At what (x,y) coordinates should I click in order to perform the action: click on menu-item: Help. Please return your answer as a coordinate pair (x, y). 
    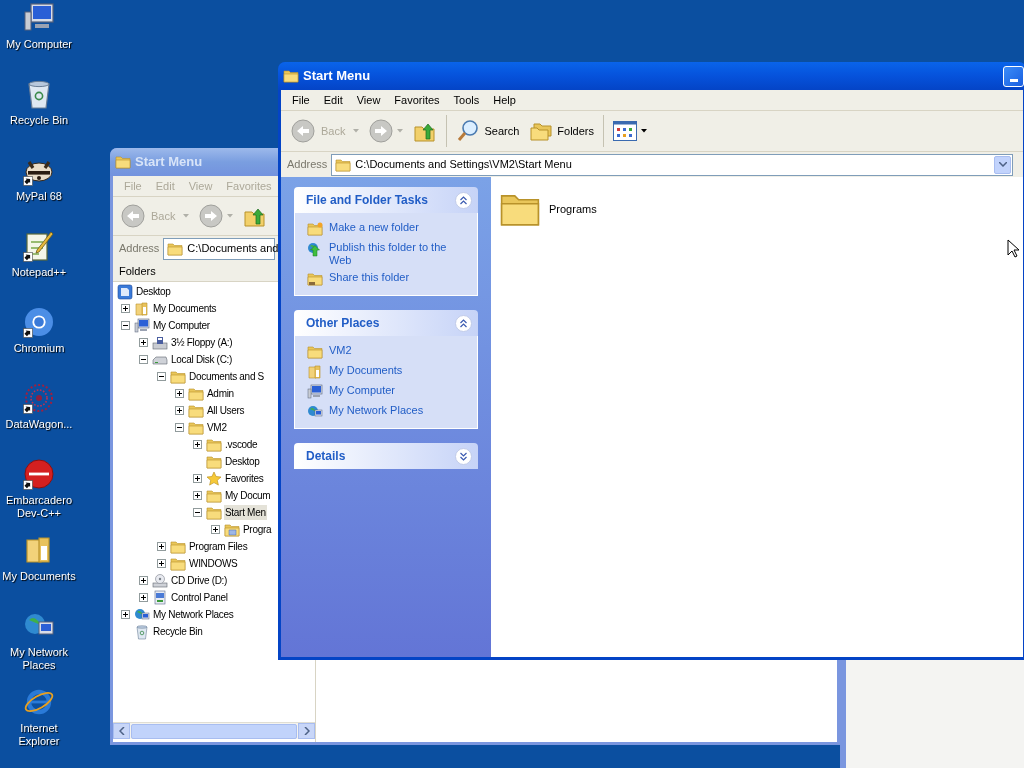
    Looking at the image, I should click on (504, 100).